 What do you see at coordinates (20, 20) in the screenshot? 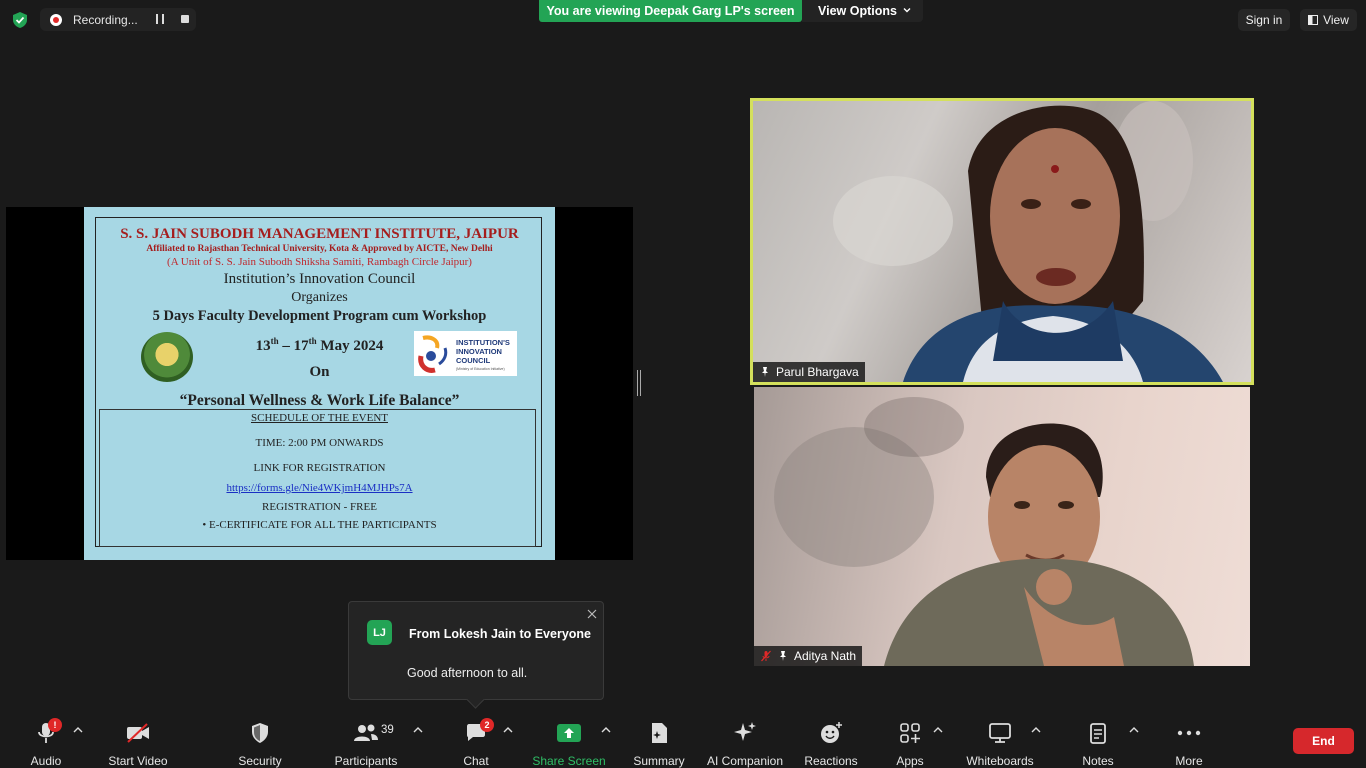
I see `encryption-shield-icon` at bounding box center [20, 20].